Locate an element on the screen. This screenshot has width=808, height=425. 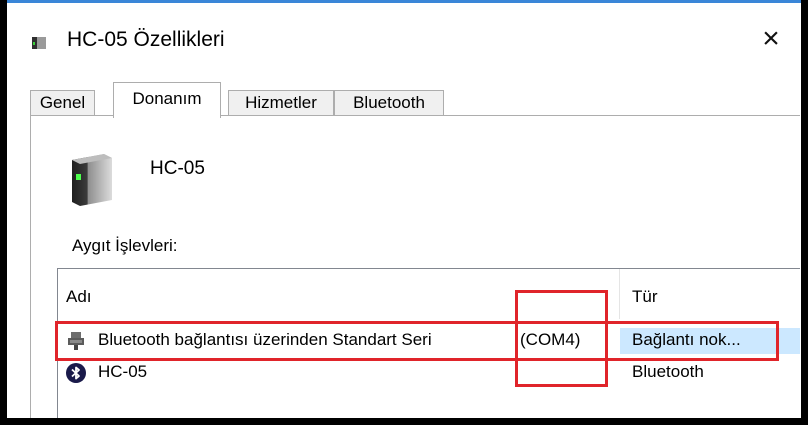
tab-donanim: Donanım is located at coordinates (167, 100).